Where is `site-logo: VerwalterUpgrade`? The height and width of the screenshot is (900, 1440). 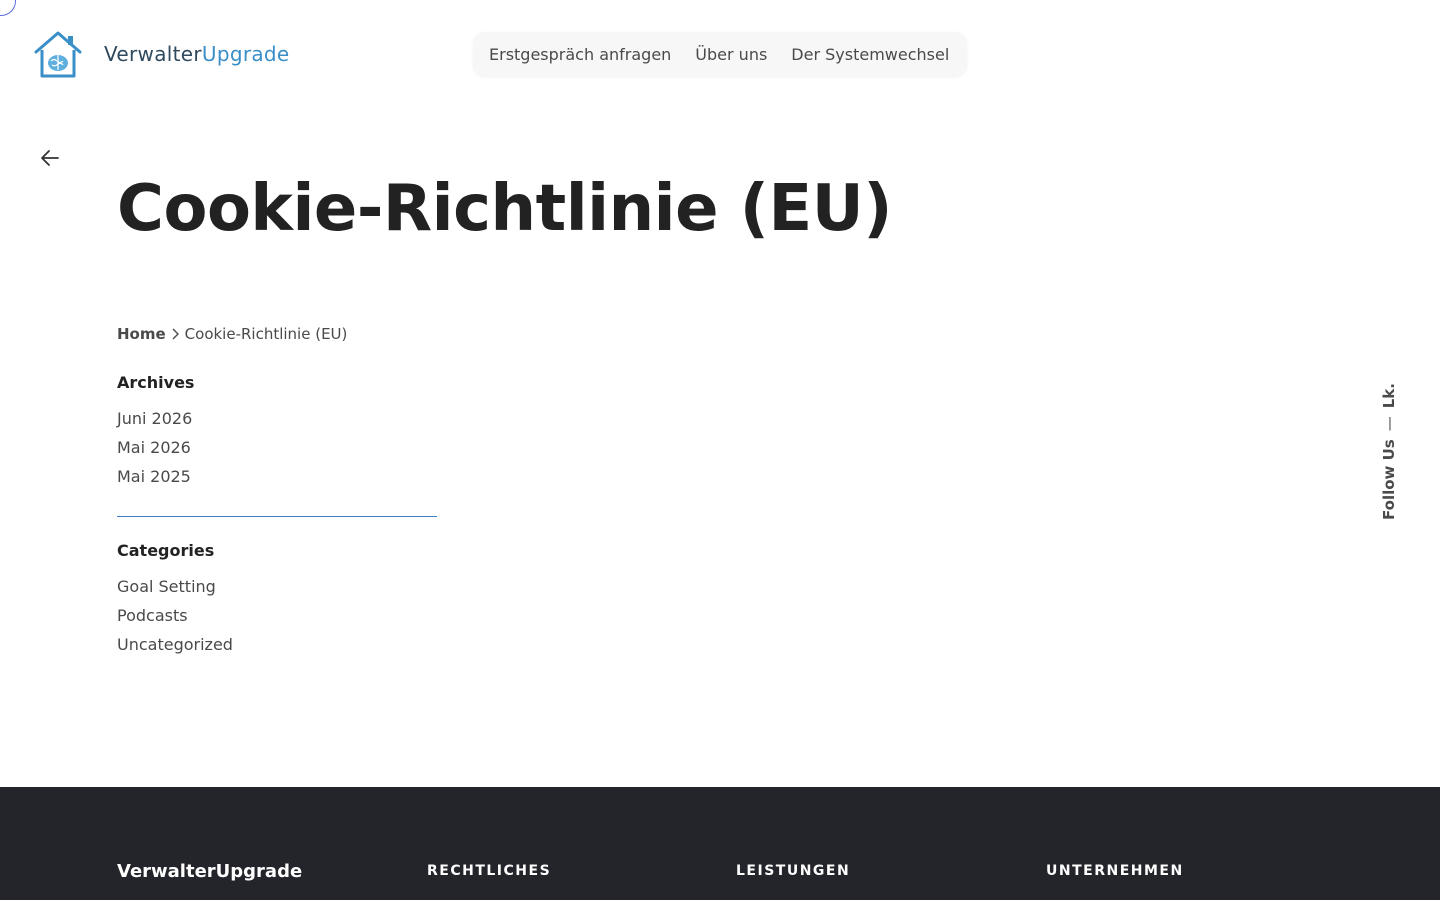
site-logo: VerwalterUpgrade is located at coordinates (161, 54).